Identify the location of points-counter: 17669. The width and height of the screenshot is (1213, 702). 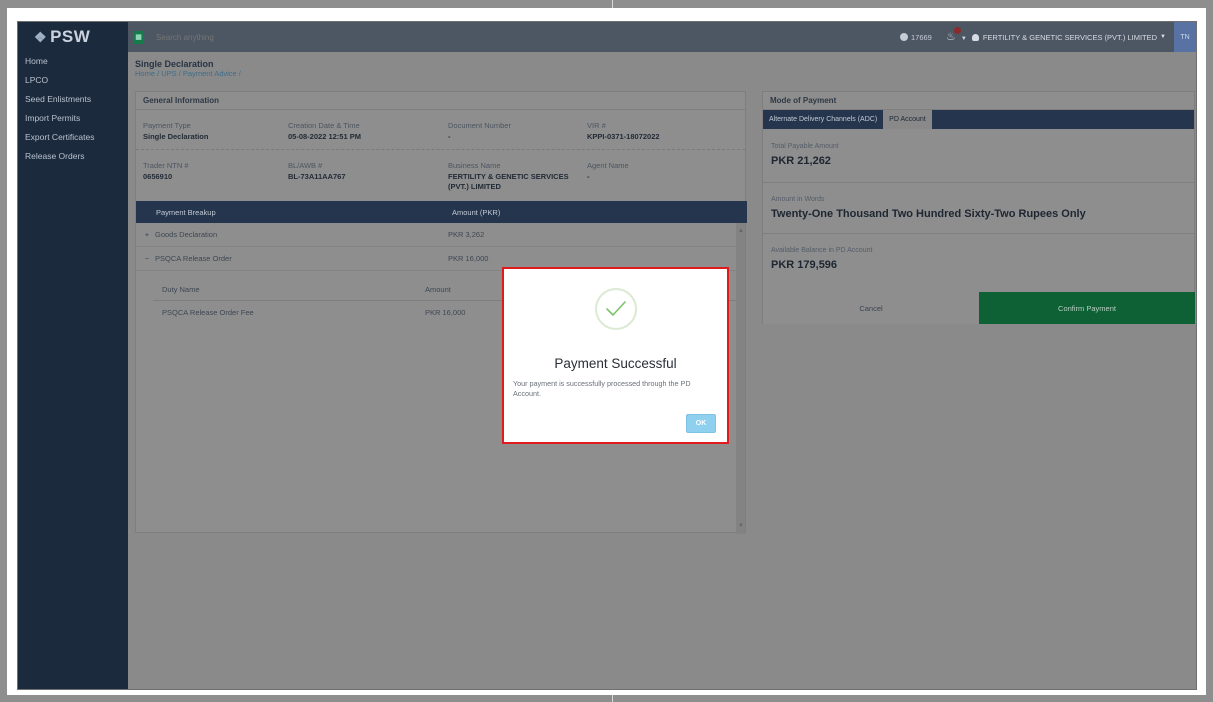
(915, 37).